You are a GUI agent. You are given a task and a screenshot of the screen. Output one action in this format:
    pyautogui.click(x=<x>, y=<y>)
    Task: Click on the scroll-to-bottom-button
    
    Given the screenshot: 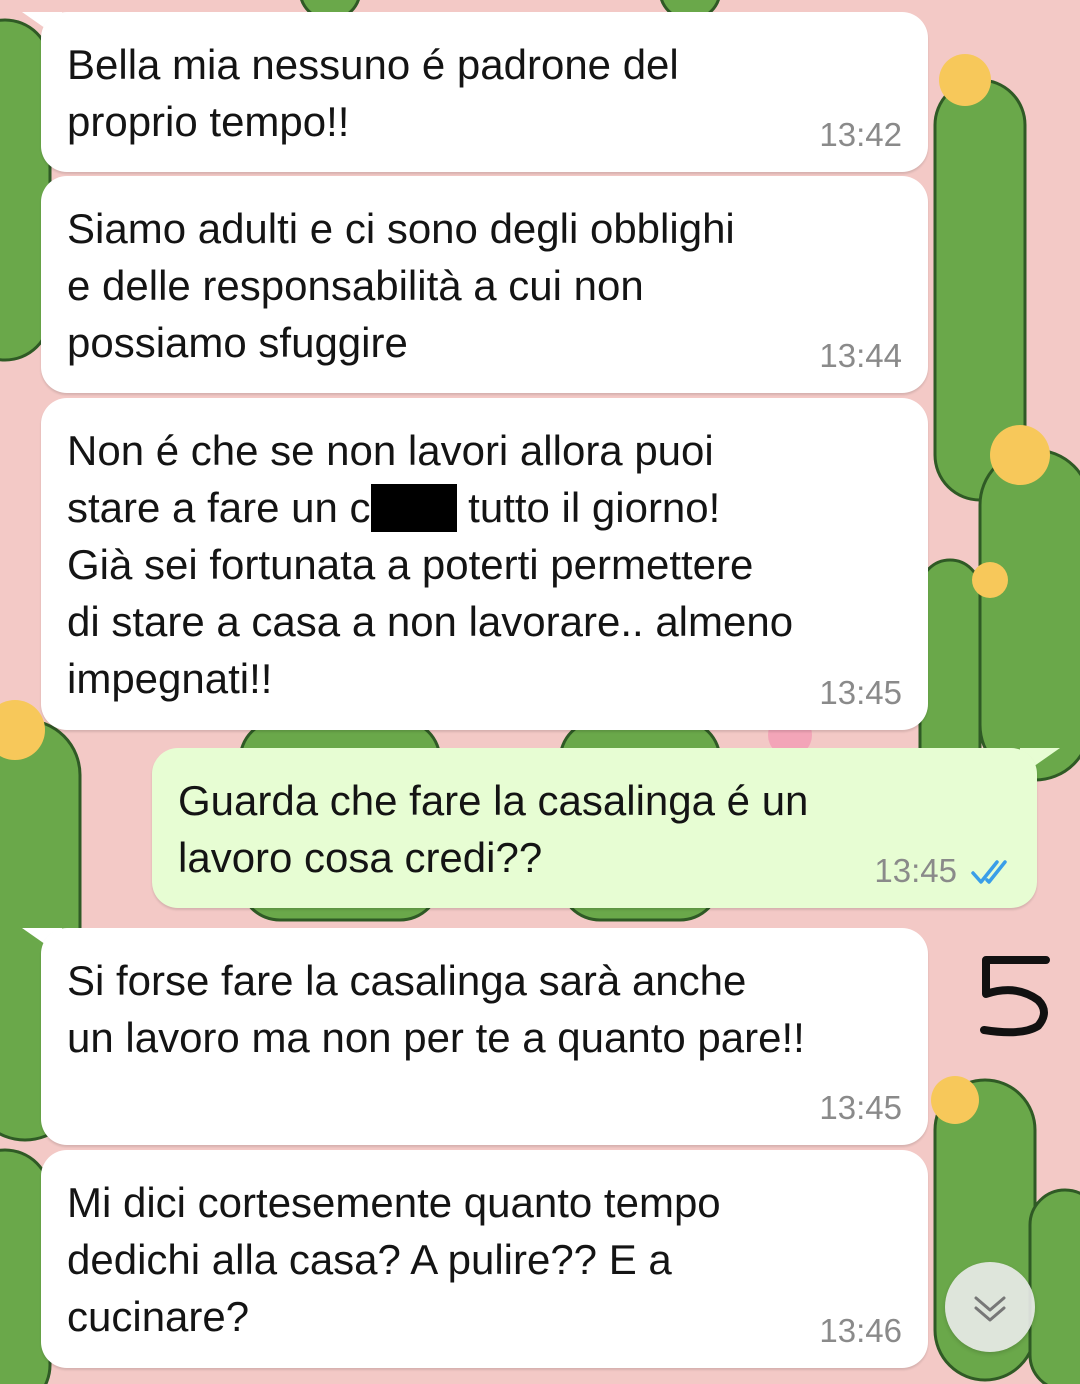 What is the action you would take?
    pyautogui.click(x=990, y=1307)
    